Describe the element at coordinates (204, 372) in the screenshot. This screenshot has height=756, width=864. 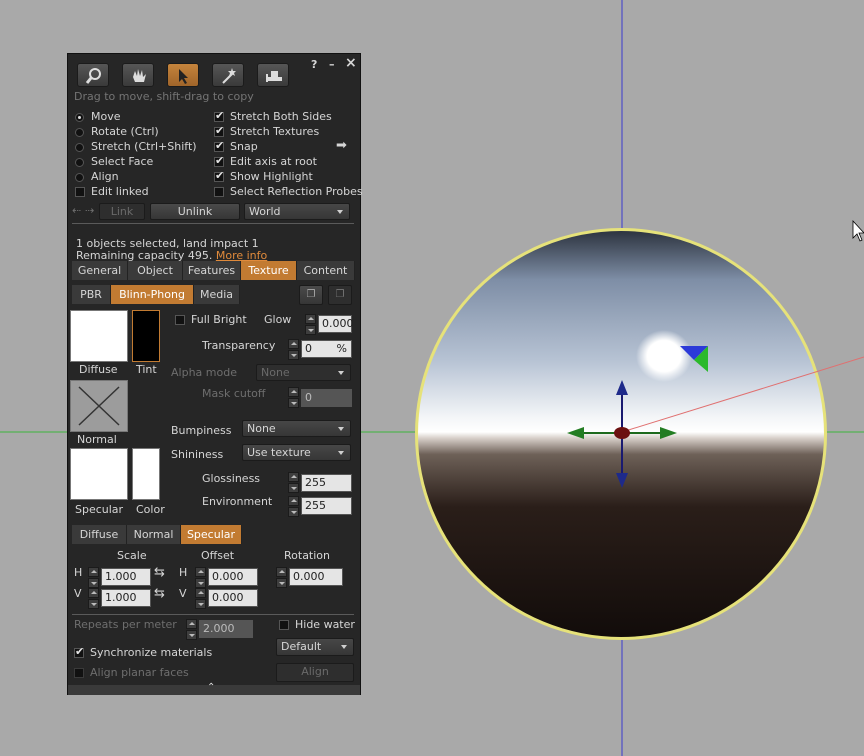
I see `alpha-mode-label: Alpha mode` at that location.